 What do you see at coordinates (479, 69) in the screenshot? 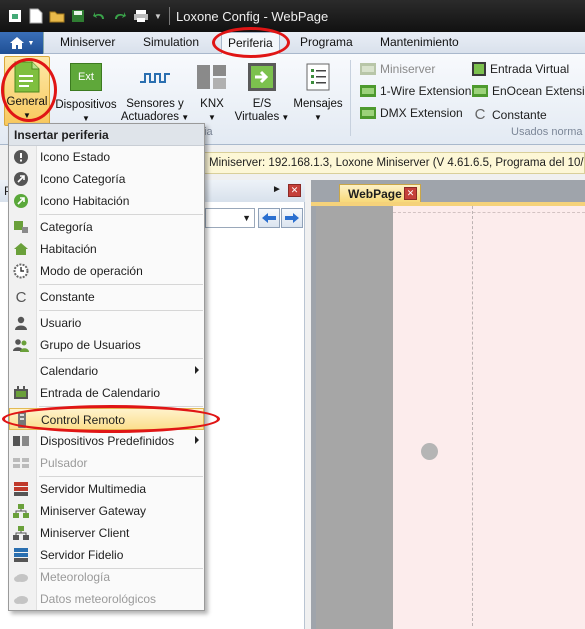
I see `virtual-input-icon` at bounding box center [479, 69].